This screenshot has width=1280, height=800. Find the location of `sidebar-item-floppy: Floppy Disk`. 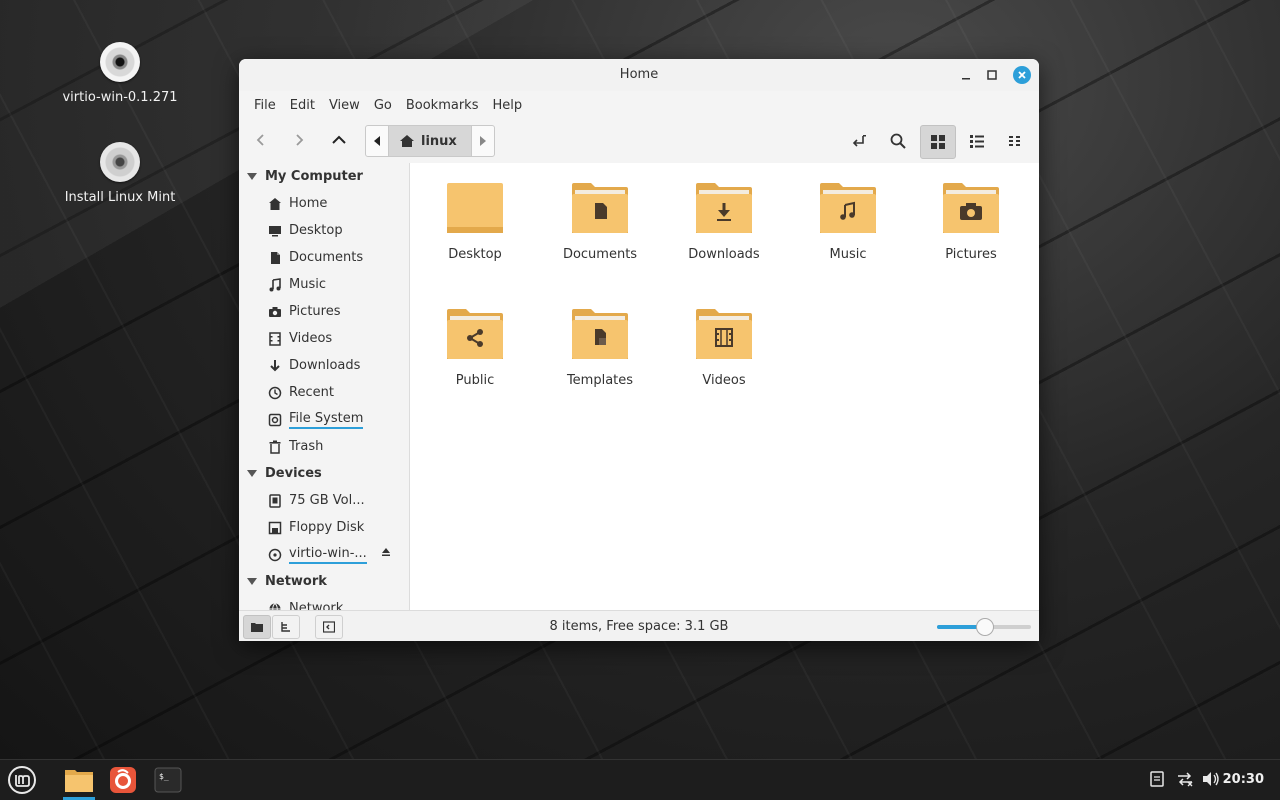

sidebar-item-floppy: Floppy Disk is located at coordinates (324, 527).